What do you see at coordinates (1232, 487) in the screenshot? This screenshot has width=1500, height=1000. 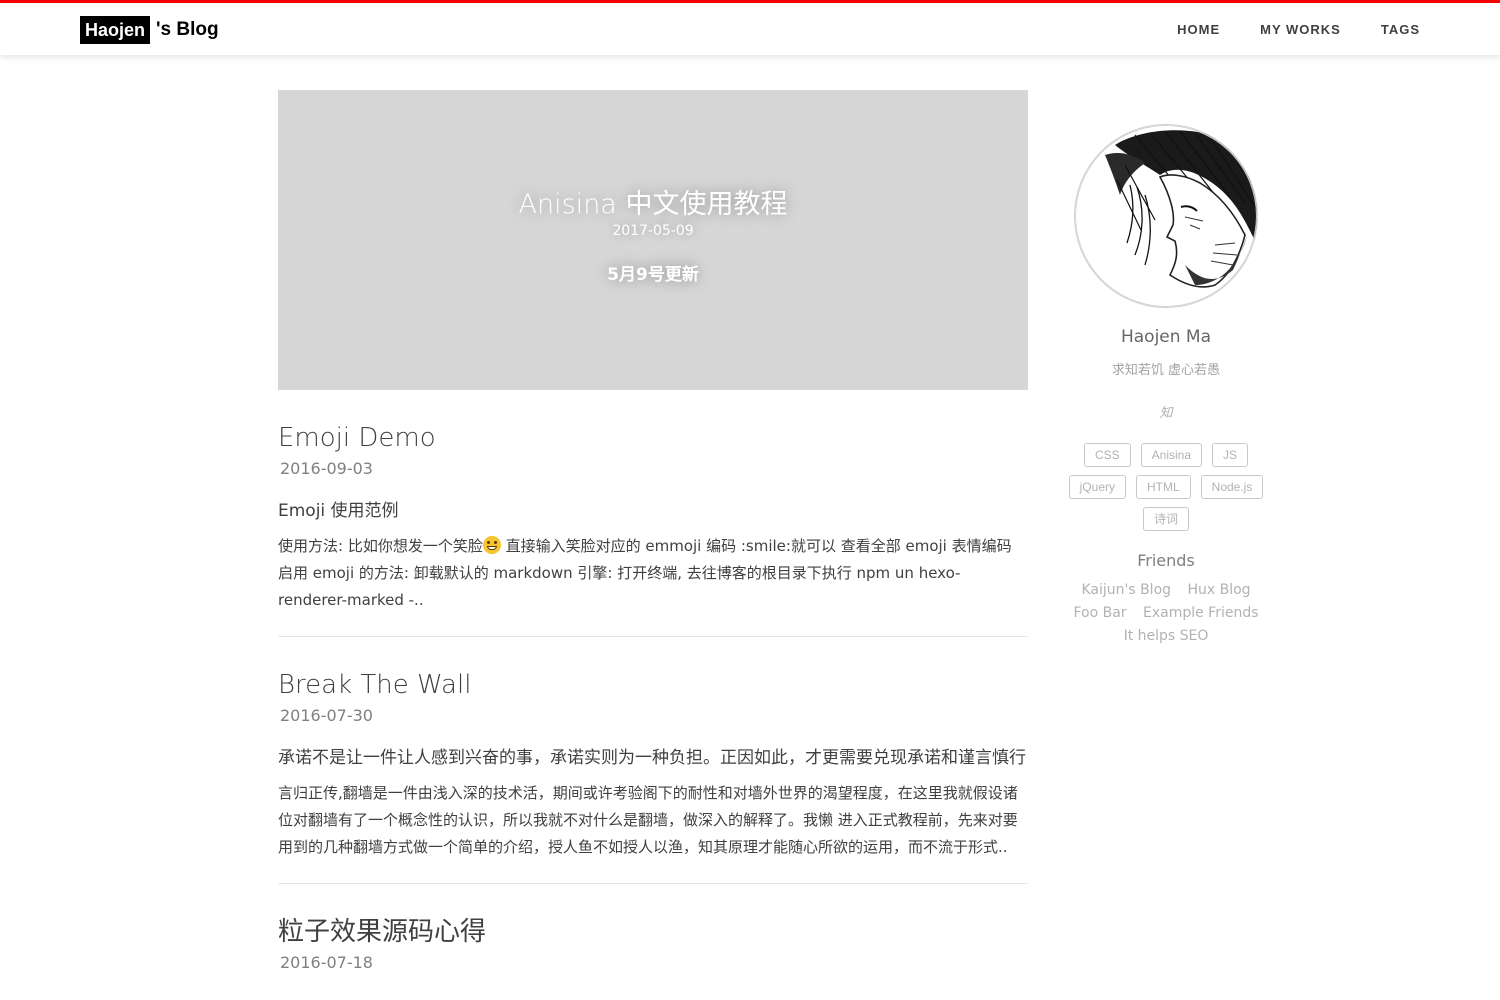 I see `tag-nodejs: Node.js` at bounding box center [1232, 487].